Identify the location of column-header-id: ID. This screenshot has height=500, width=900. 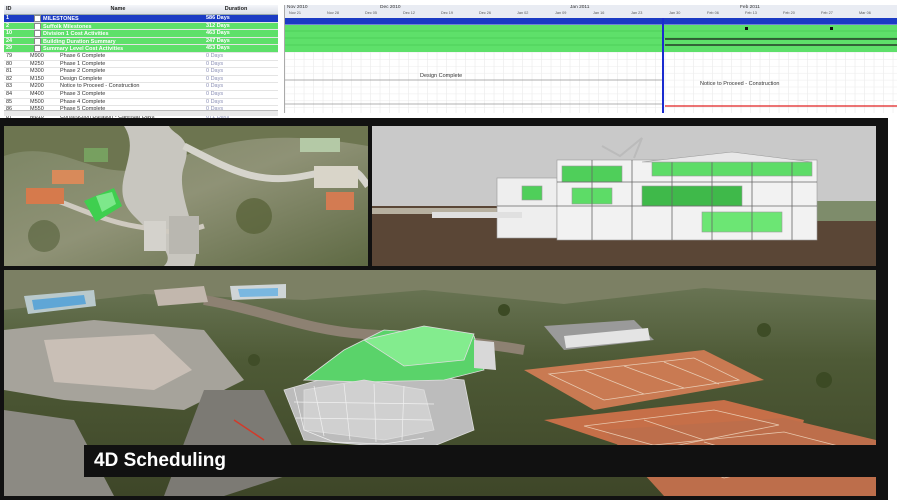
(17, 9).